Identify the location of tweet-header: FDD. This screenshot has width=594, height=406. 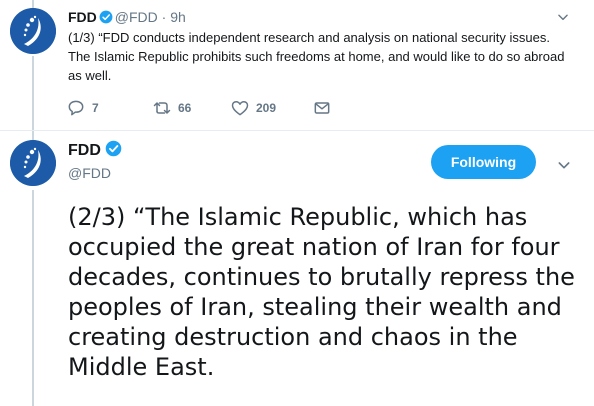
(96, 151).